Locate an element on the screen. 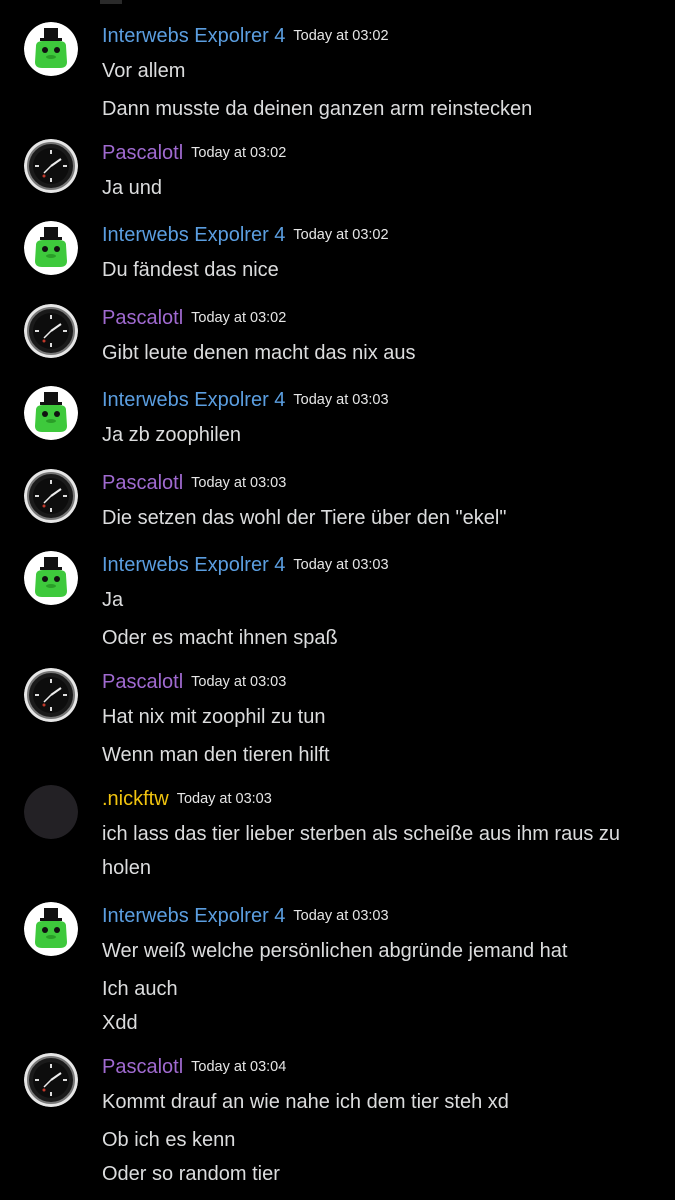  message-text: Wenn man den tieren hilft is located at coordinates (216, 755).